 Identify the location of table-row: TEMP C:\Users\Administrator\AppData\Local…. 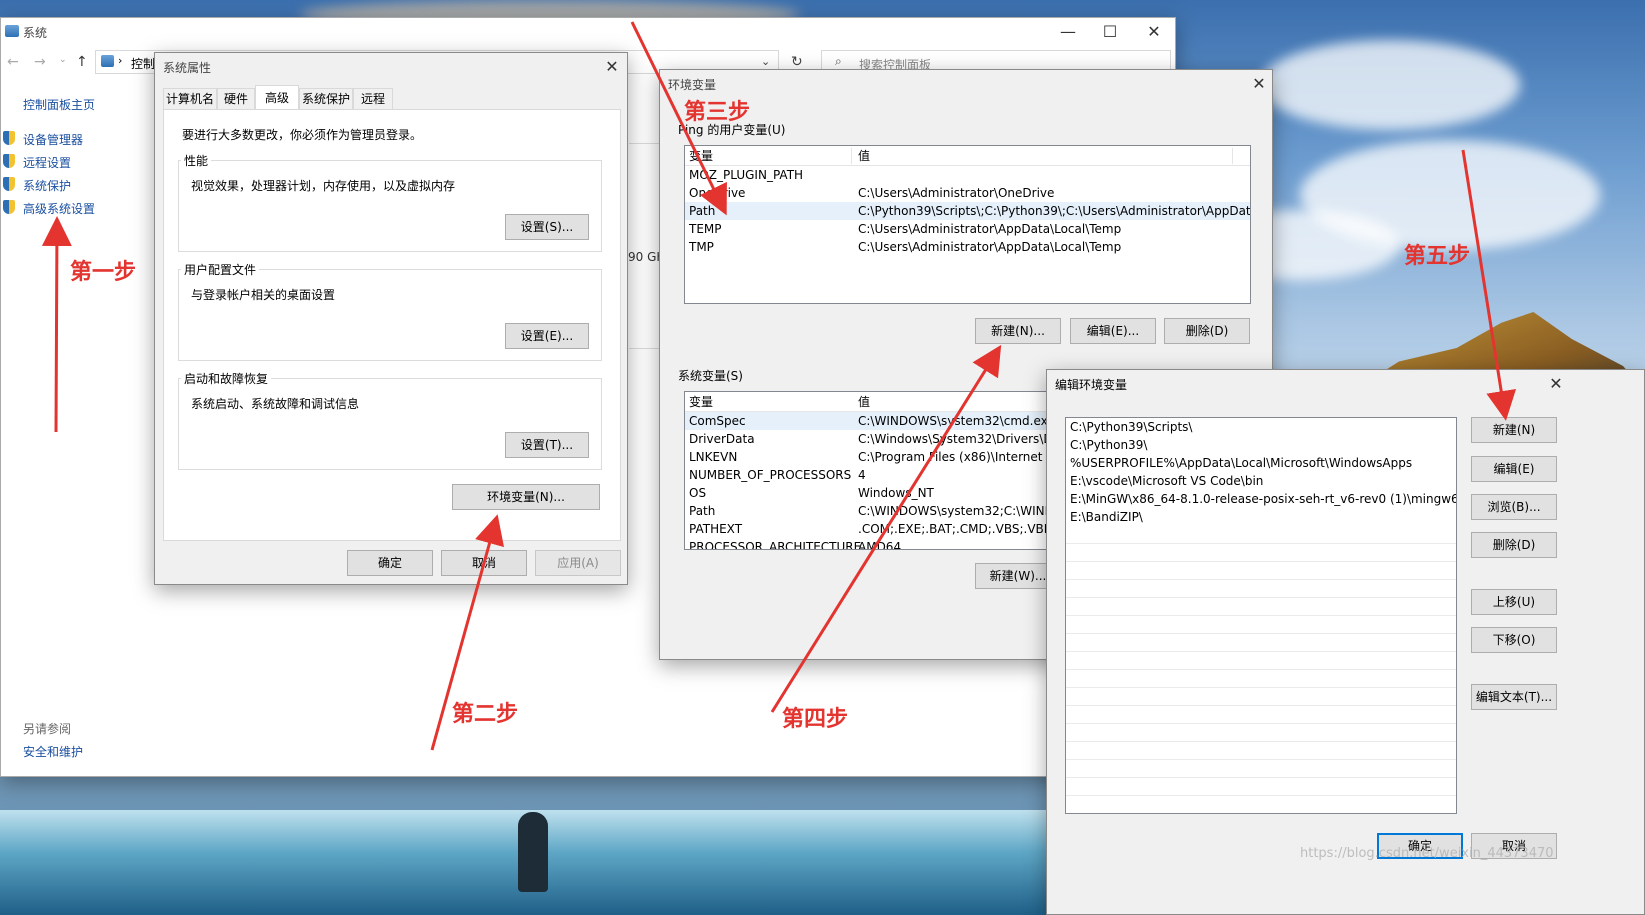
(967, 229).